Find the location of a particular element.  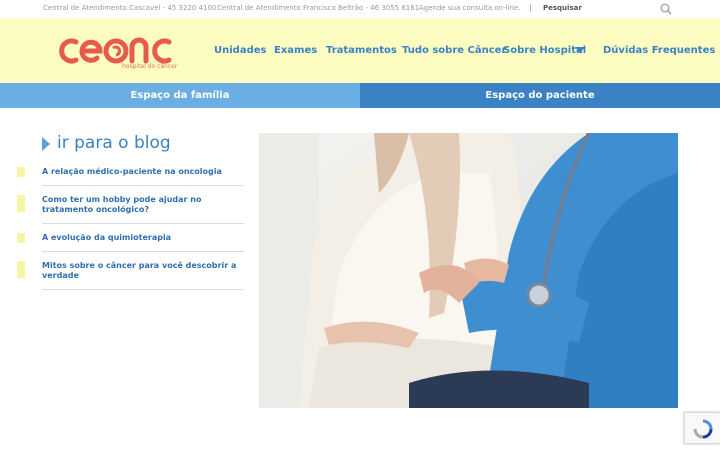

logo-tagline: hospital do câncer is located at coordinates (150, 66).